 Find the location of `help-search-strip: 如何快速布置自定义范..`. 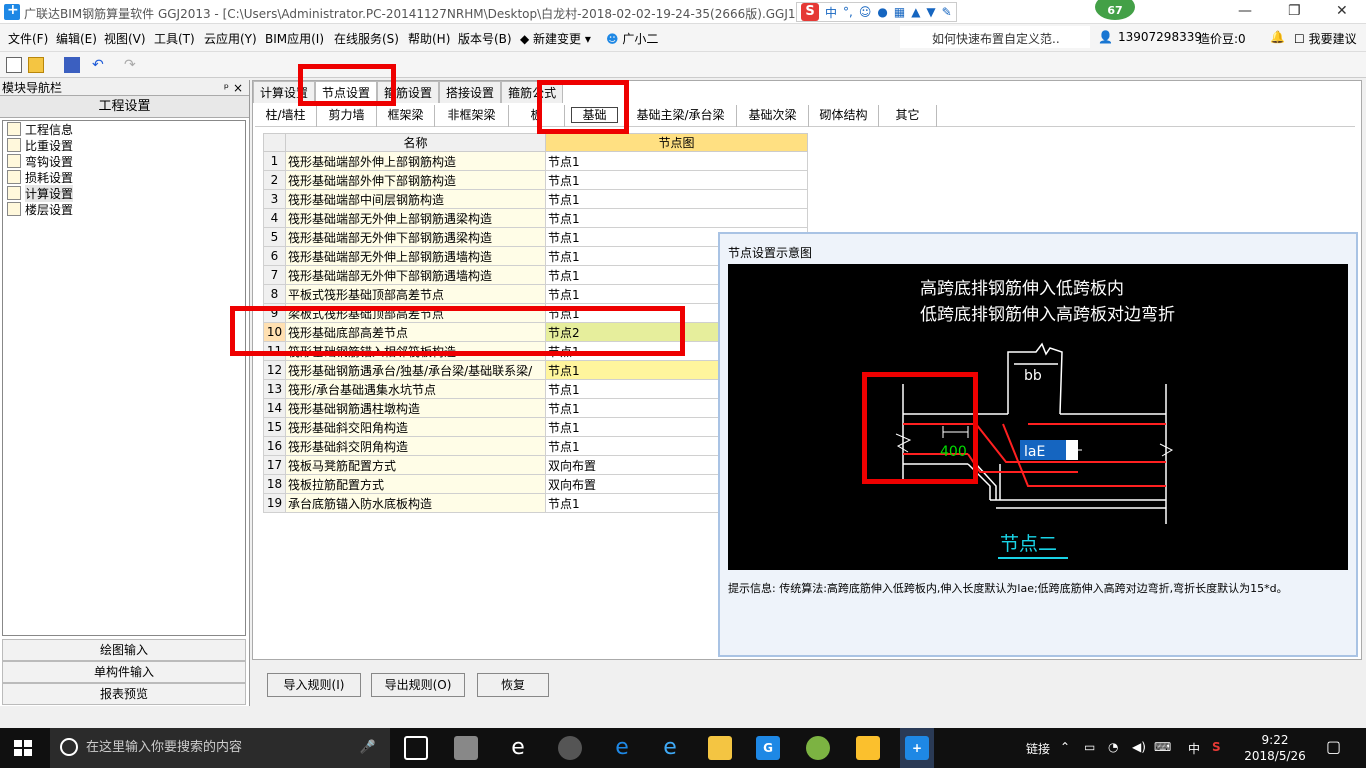

help-search-strip: 如何快速布置自定义范.. is located at coordinates (995, 37).